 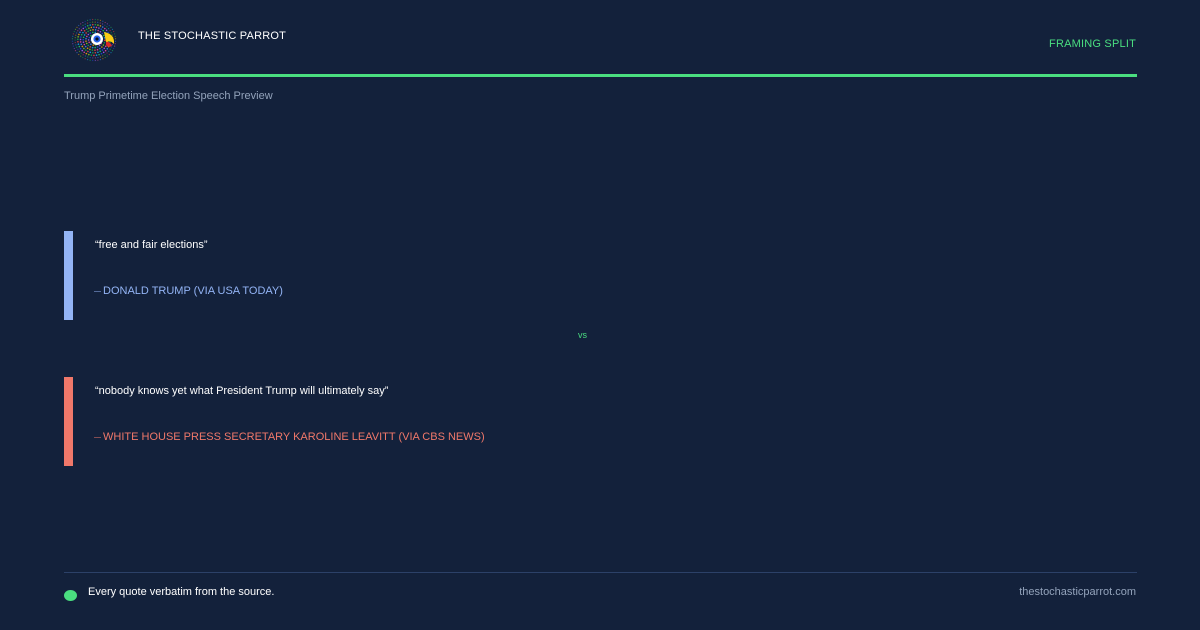 I want to click on status-dot-icon, so click(x=70, y=595).